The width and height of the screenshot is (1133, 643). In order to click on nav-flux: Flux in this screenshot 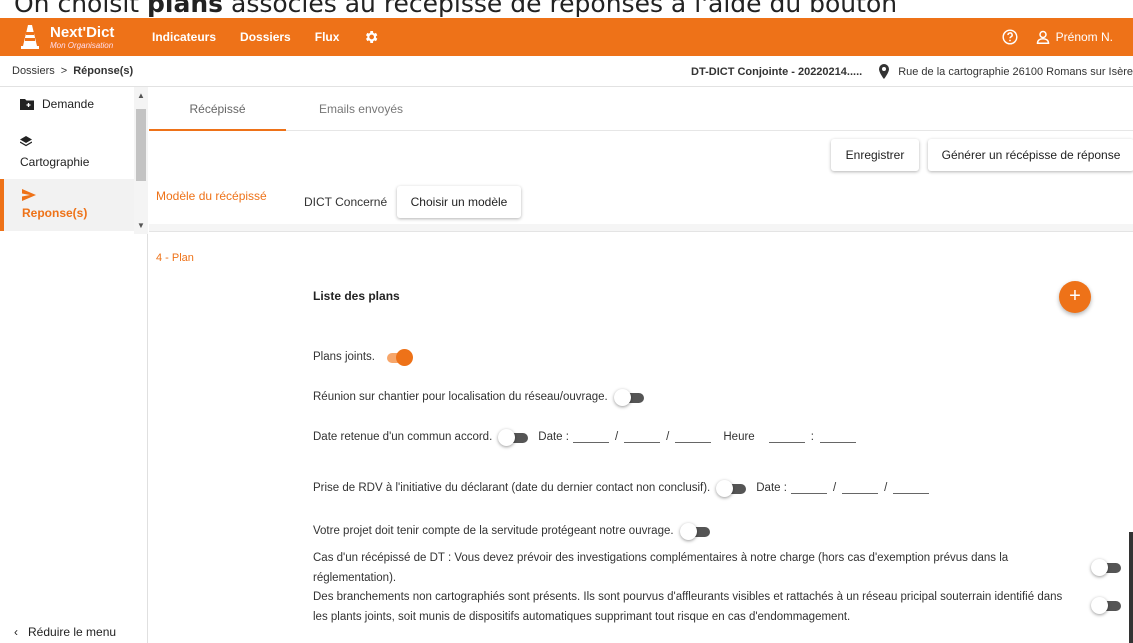, I will do `click(327, 37)`.